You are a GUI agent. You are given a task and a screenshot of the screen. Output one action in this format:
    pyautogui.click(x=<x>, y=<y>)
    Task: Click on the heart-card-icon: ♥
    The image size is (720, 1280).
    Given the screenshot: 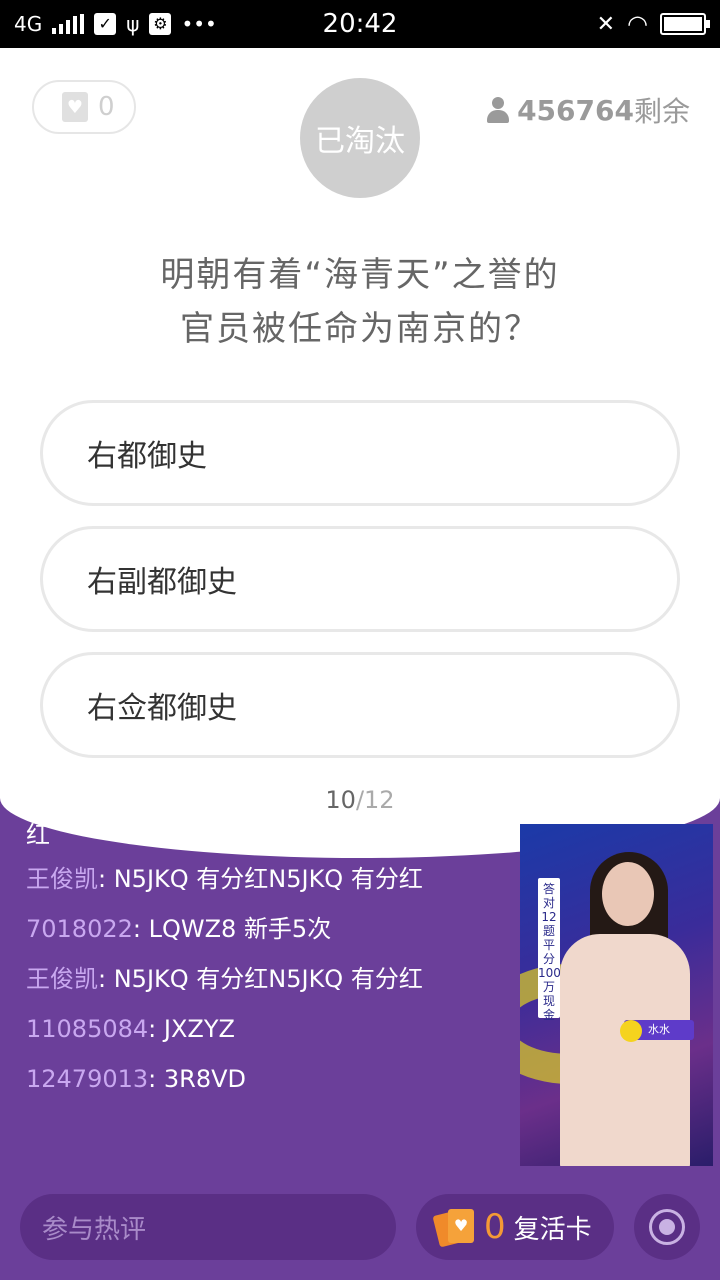 What is the action you would take?
    pyautogui.click(x=75, y=107)
    